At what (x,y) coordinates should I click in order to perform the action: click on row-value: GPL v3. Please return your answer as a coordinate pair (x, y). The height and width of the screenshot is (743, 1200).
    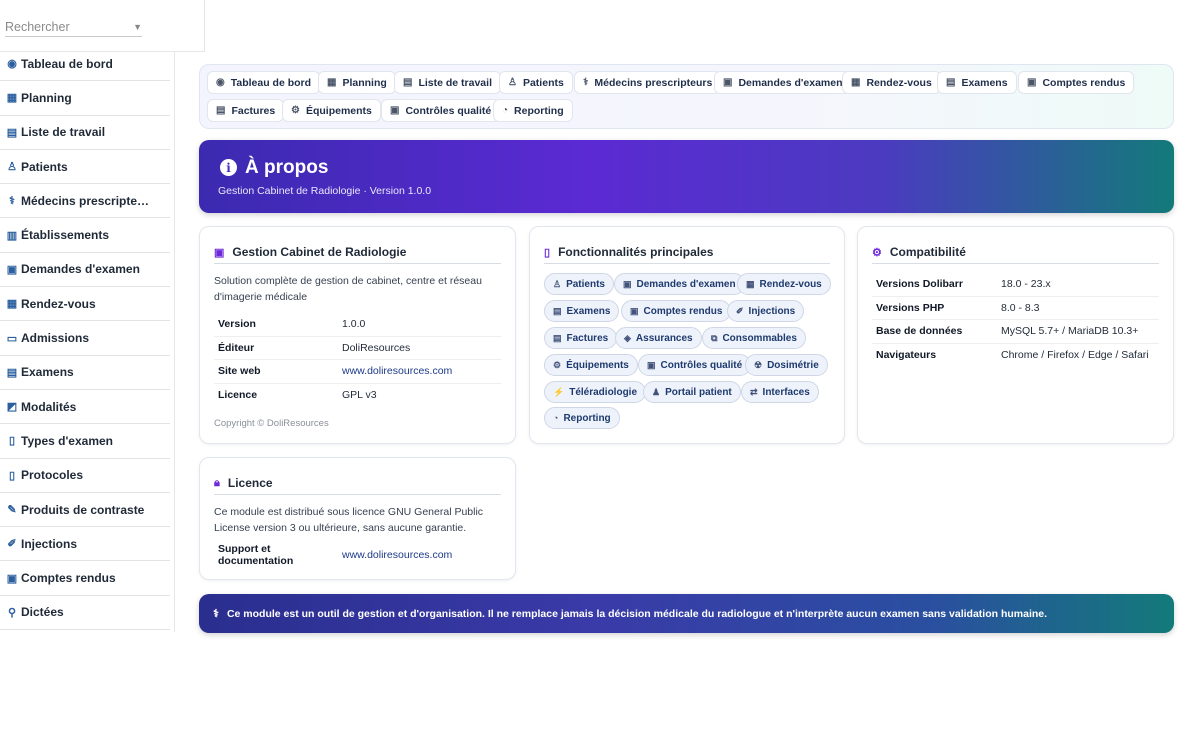
    Looking at the image, I should click on (359, 395).